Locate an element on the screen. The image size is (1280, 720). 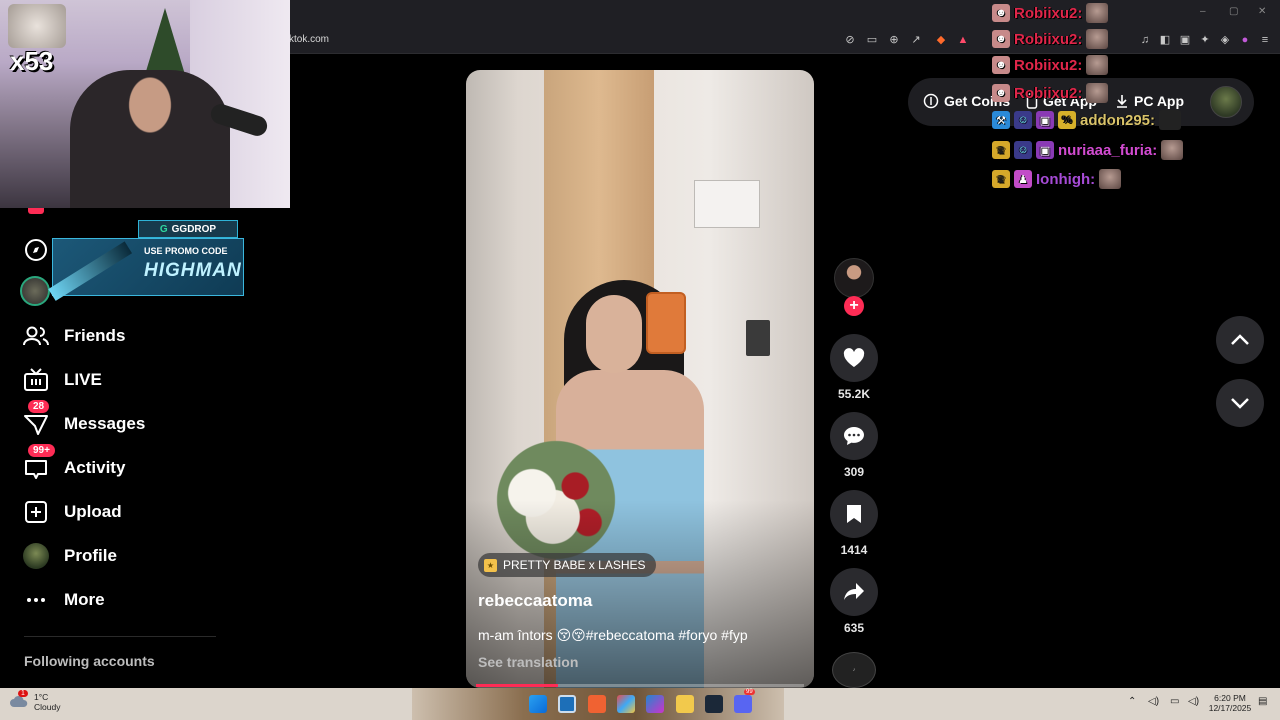
chat-message: ♛ ♟ Ionhigh: is located at coordinates (1057, 179).